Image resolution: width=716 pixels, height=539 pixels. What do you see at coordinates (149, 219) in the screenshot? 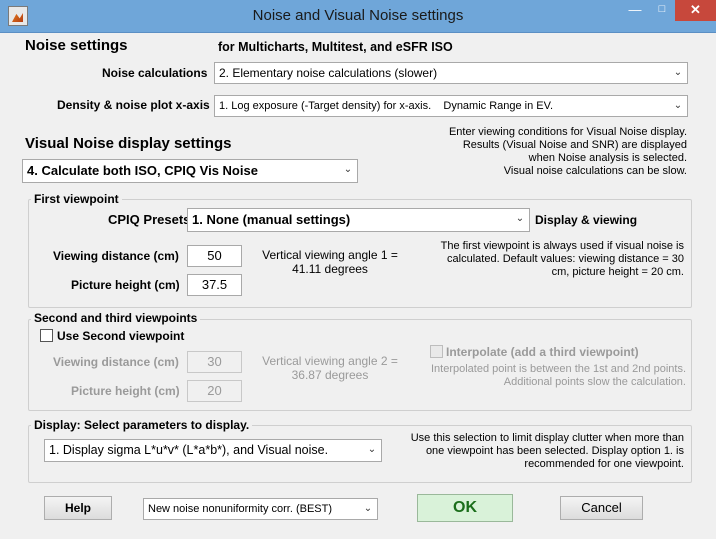
I see `cpiq-presets-label: CPIQ Presets` at bounding box center [149, 219].